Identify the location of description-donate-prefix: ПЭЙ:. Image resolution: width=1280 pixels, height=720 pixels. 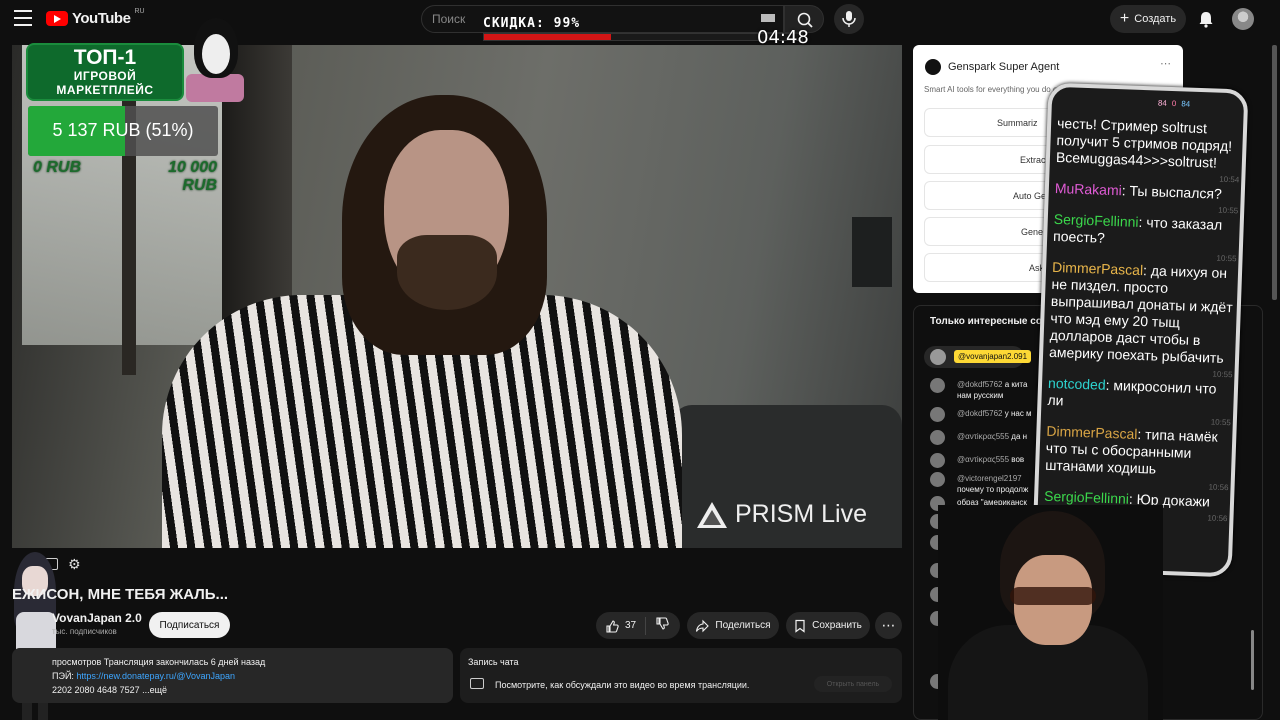
(64, 676).